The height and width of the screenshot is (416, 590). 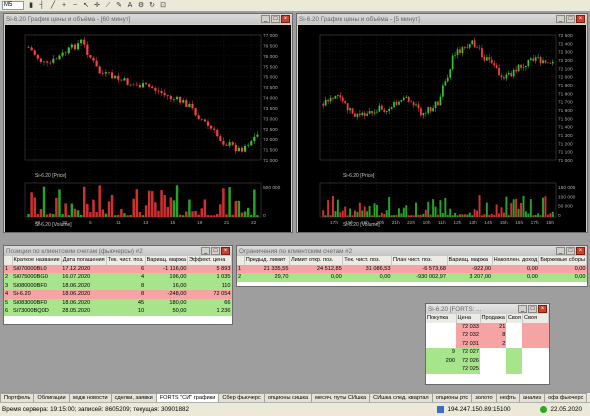 What do you see at coordinates (566, 397) in the screenshot?
I see `workspace-tab: офз фьючерс` at bounding box center [566, 397].